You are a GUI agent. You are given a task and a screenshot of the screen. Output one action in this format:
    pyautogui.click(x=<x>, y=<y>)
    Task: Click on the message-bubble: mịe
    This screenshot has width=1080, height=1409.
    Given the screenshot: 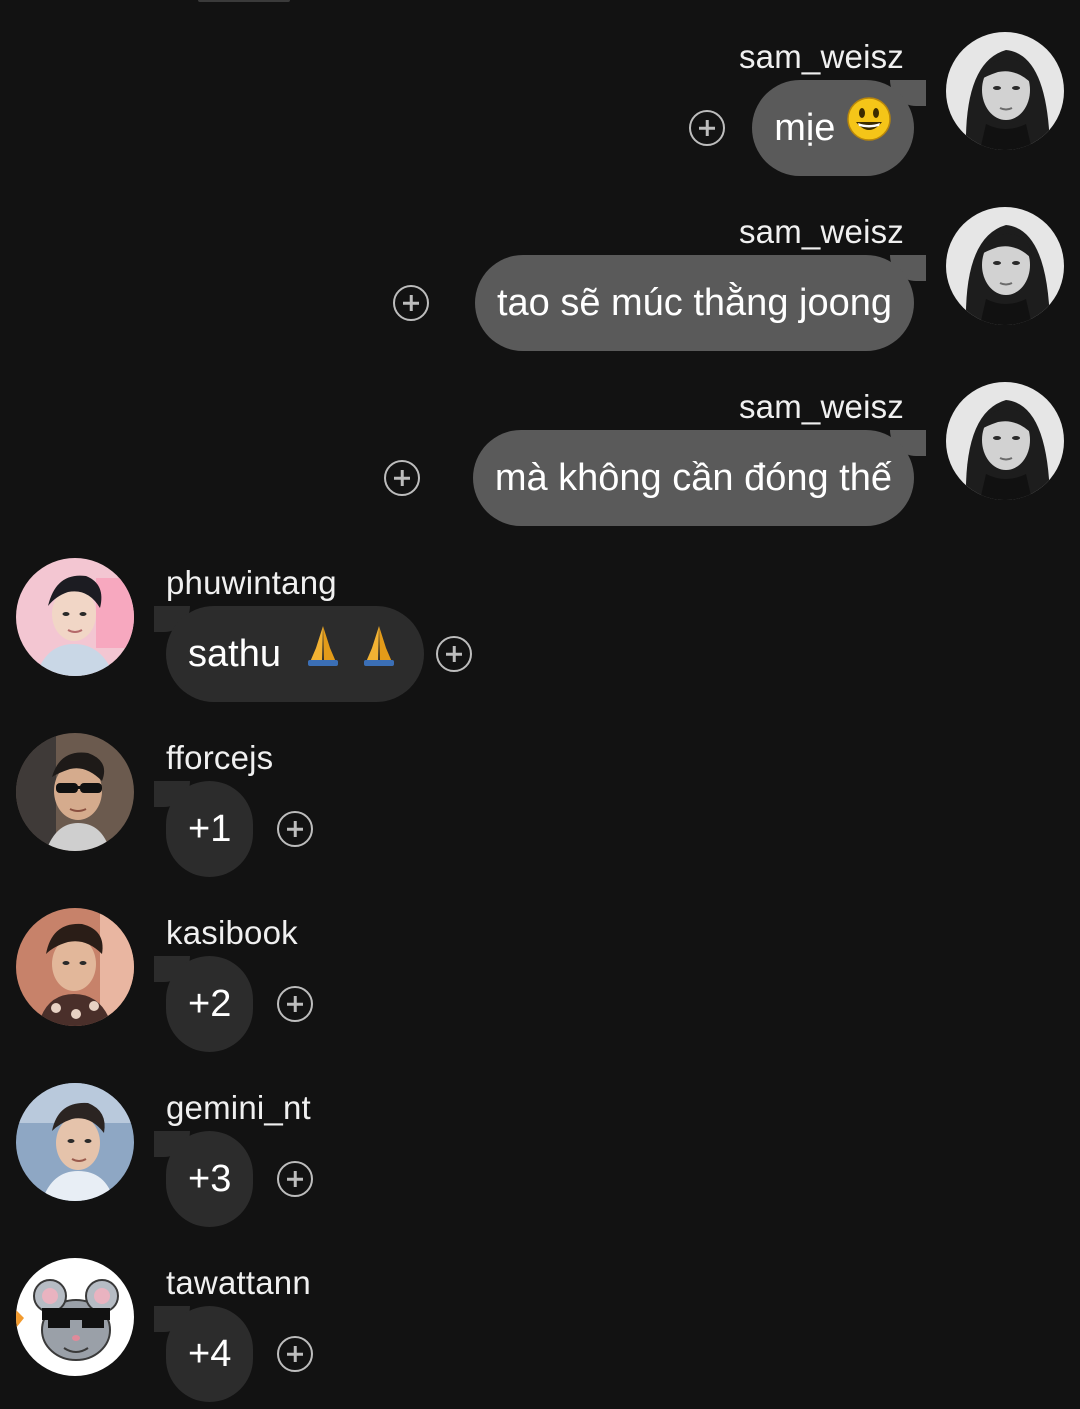 What is the action you would take?
    pyautogui.click(x=833, y=128)
    